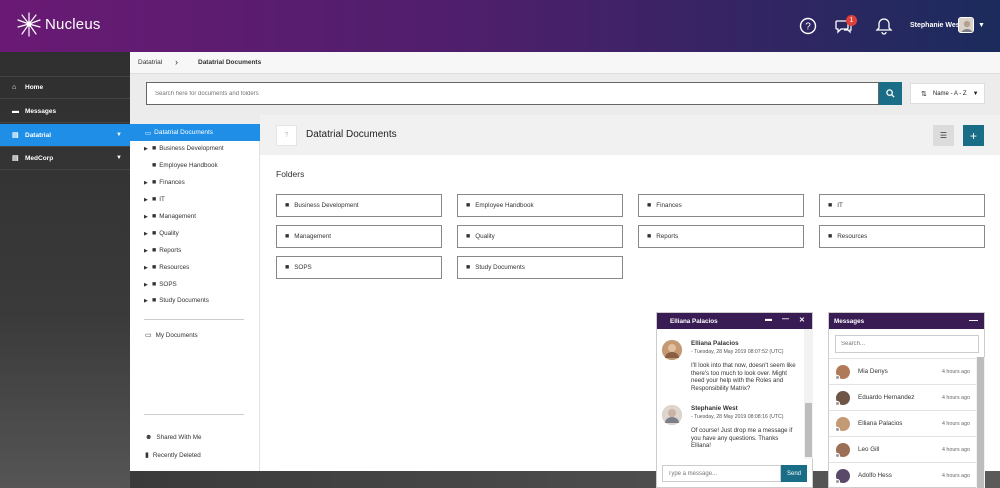 This screenshot has width=1000, height=488. I want to click on nav-item-medcorp: ▤ MedCorp ▼, so click(65, 158).